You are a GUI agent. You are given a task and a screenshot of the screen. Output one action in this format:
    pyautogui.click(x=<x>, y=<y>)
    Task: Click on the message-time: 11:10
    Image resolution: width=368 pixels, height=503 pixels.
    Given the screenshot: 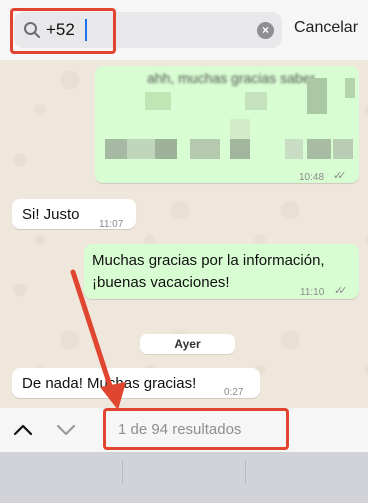 What is the action you would take?
    pyautogui.click(x=312, y=292)
    